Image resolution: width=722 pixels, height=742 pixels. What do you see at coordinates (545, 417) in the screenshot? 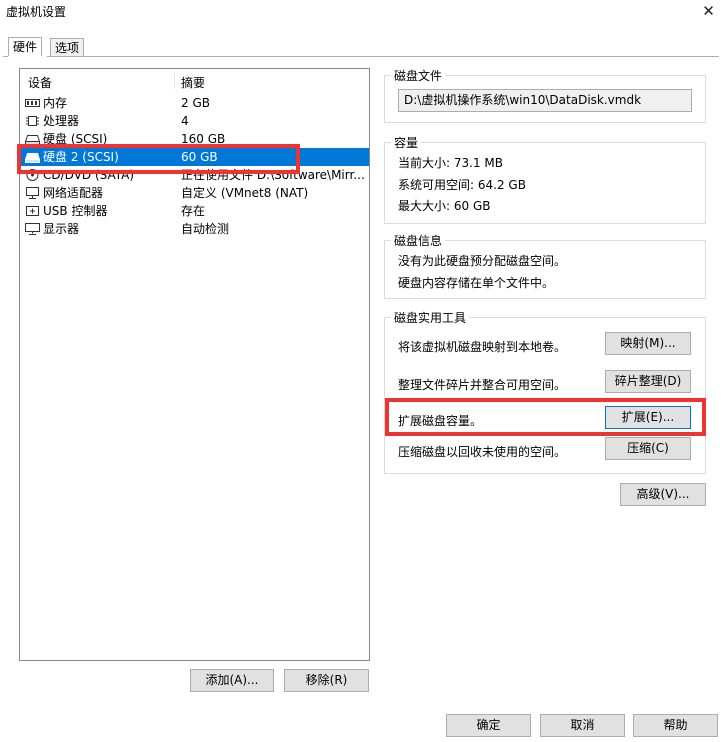
I see `highlight-expand-row` at bounding box center [545, 417].